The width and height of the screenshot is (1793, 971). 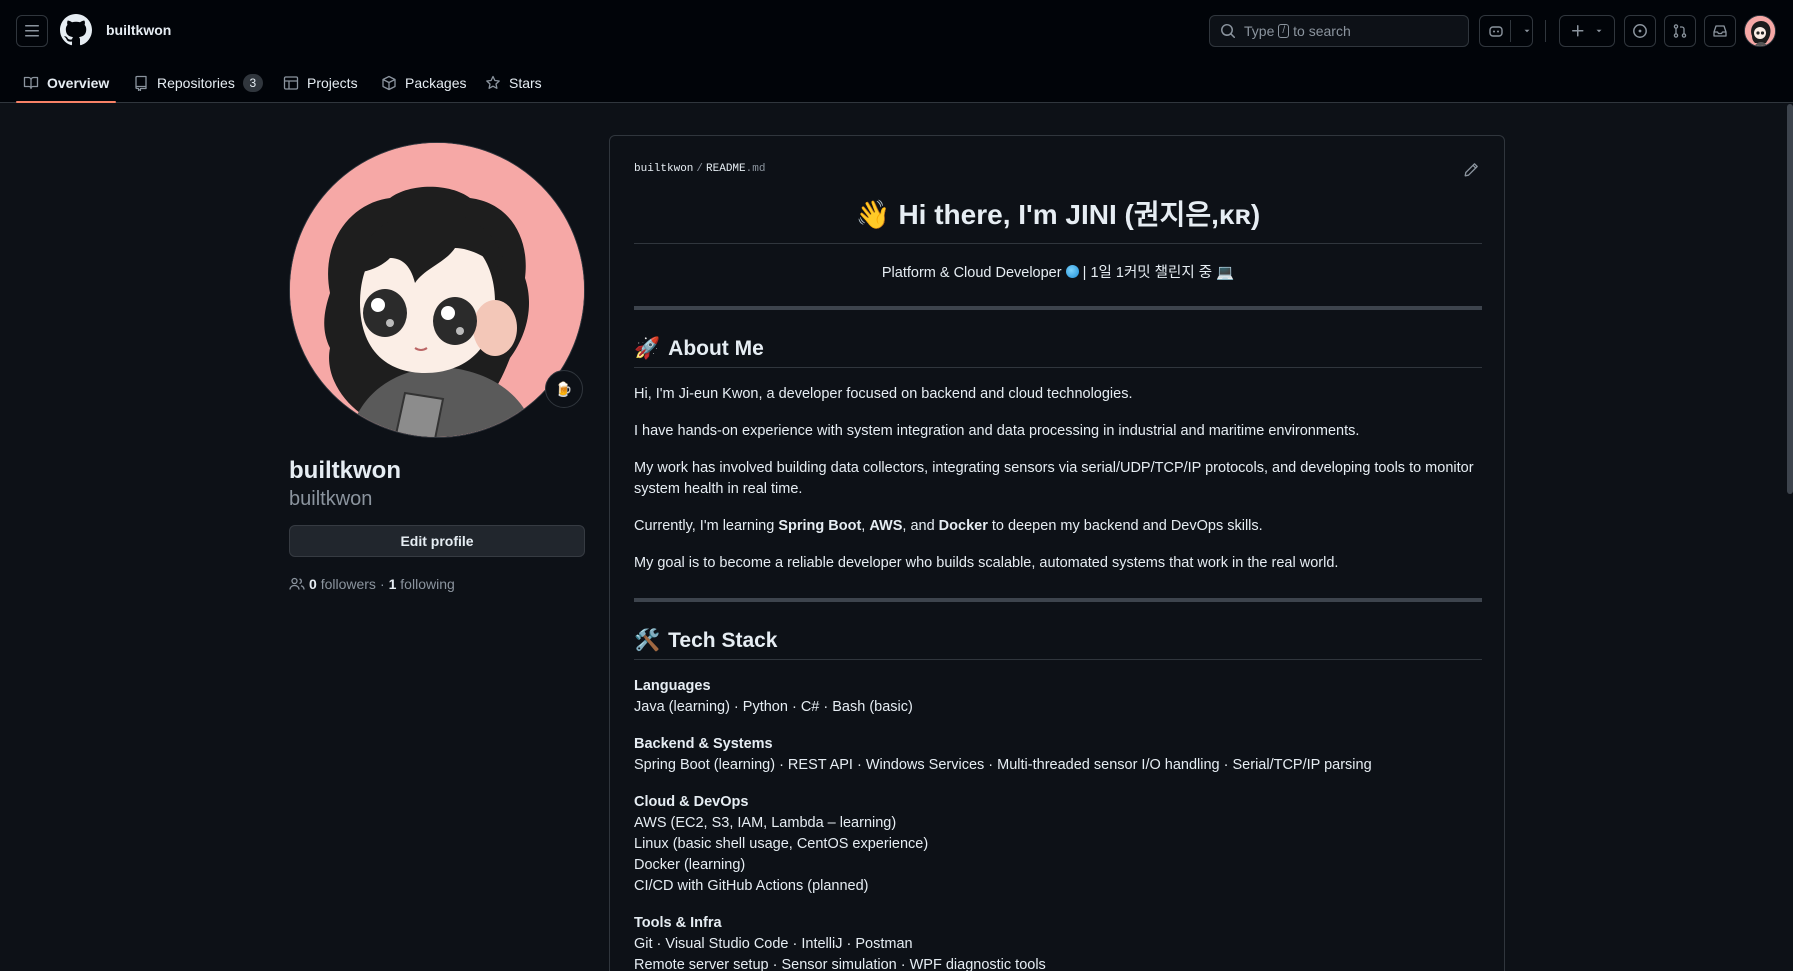 I want to click on status-emoji-button: 🍺, so click(x=564, y=389).